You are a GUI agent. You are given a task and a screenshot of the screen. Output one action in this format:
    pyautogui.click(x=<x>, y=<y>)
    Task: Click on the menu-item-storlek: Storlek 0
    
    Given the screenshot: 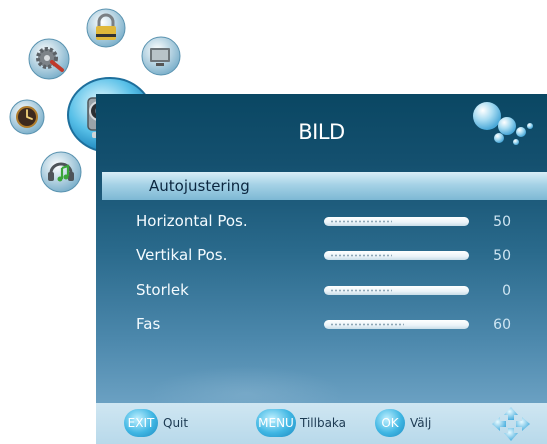 What is the action you would take?
    pyautogui.click(x=324, y=291)
    